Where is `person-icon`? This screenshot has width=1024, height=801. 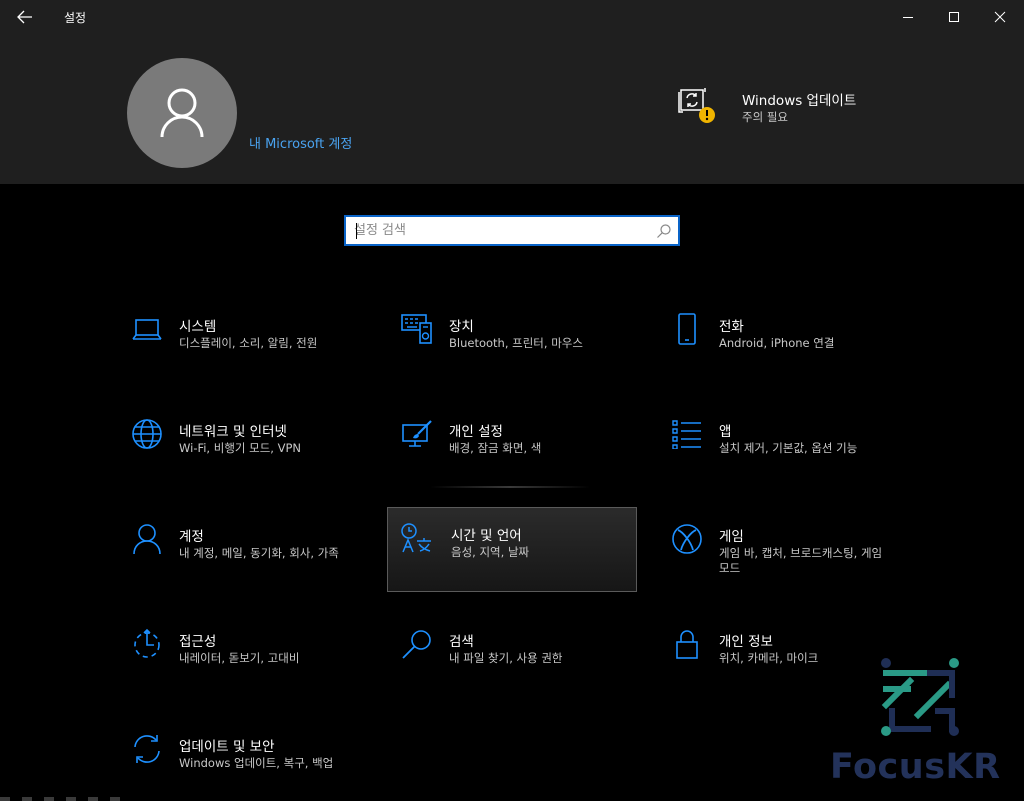 person-icon is located at coordinates (147, 539).